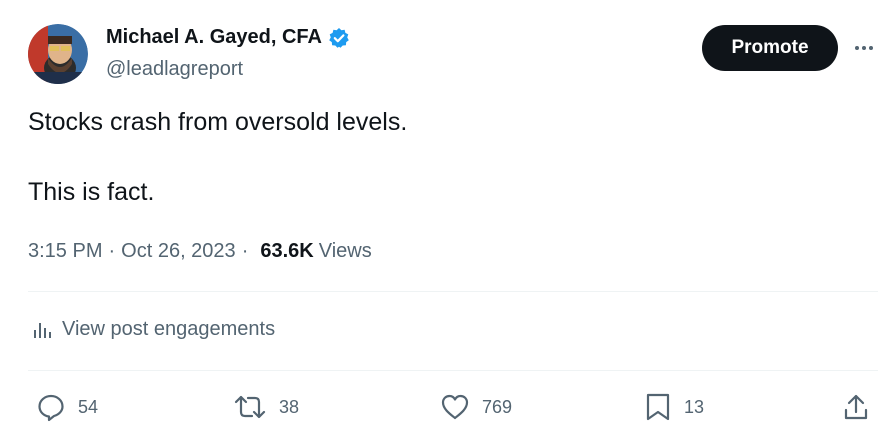 Image resolution: width=886 pixels, height=432 pixels. What do you see at coordinates (91, 192) in the screenshot?
I see `tweet-text-line-2: This is fact.` at bounding box center [91, 192].